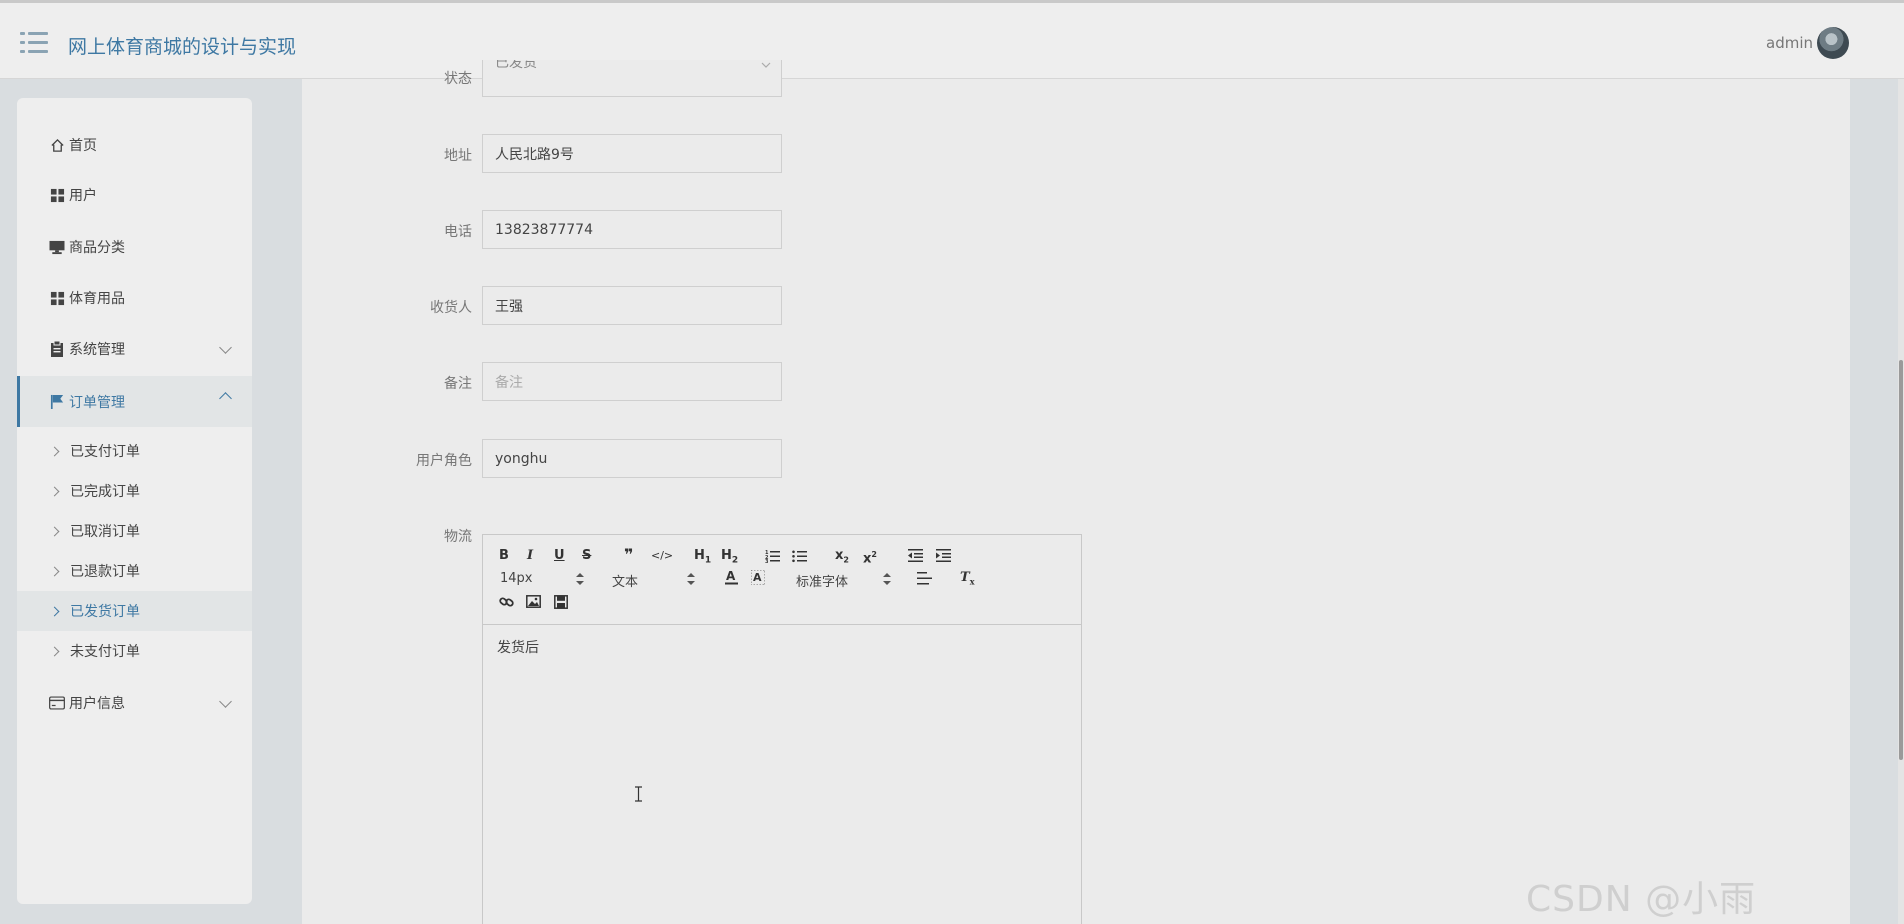  Describe the element at coordinates (134, 298) in the screenshot. I see `sidebar-item-sports-goods: 体育用品` at that location.